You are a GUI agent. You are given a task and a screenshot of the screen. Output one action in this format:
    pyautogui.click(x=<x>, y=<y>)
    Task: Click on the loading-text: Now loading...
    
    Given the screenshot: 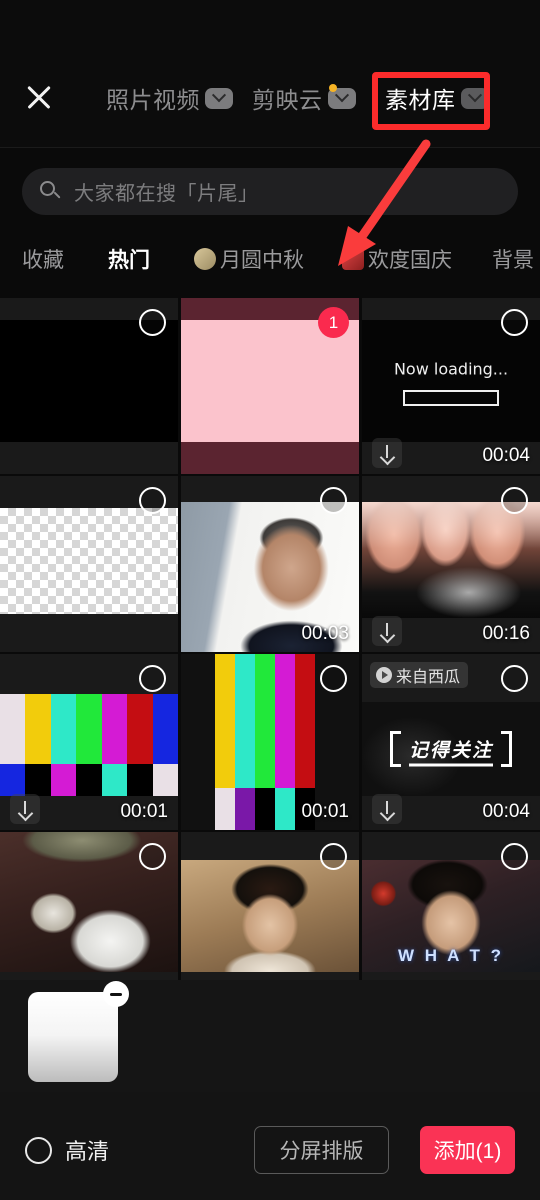 What is the action you would take?
    pyautogui.click(x=451, y=369)
    